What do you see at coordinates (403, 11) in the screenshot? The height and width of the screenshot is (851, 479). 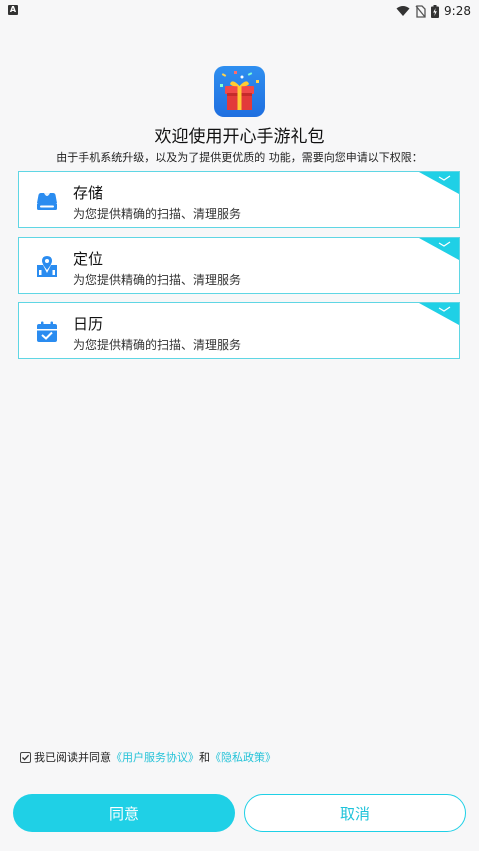 I see `wifi-icon` at bounding box center [403, 11].